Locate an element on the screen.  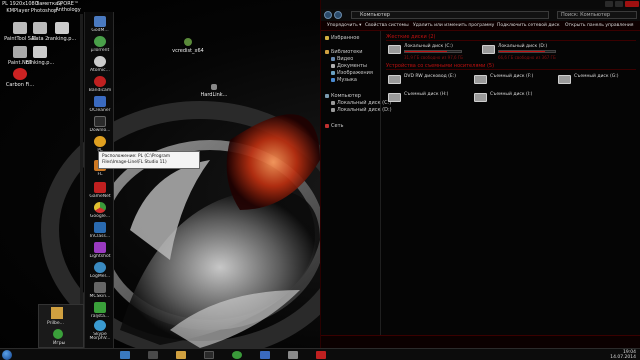
chrome-icon is located at coordinates (100, 207).